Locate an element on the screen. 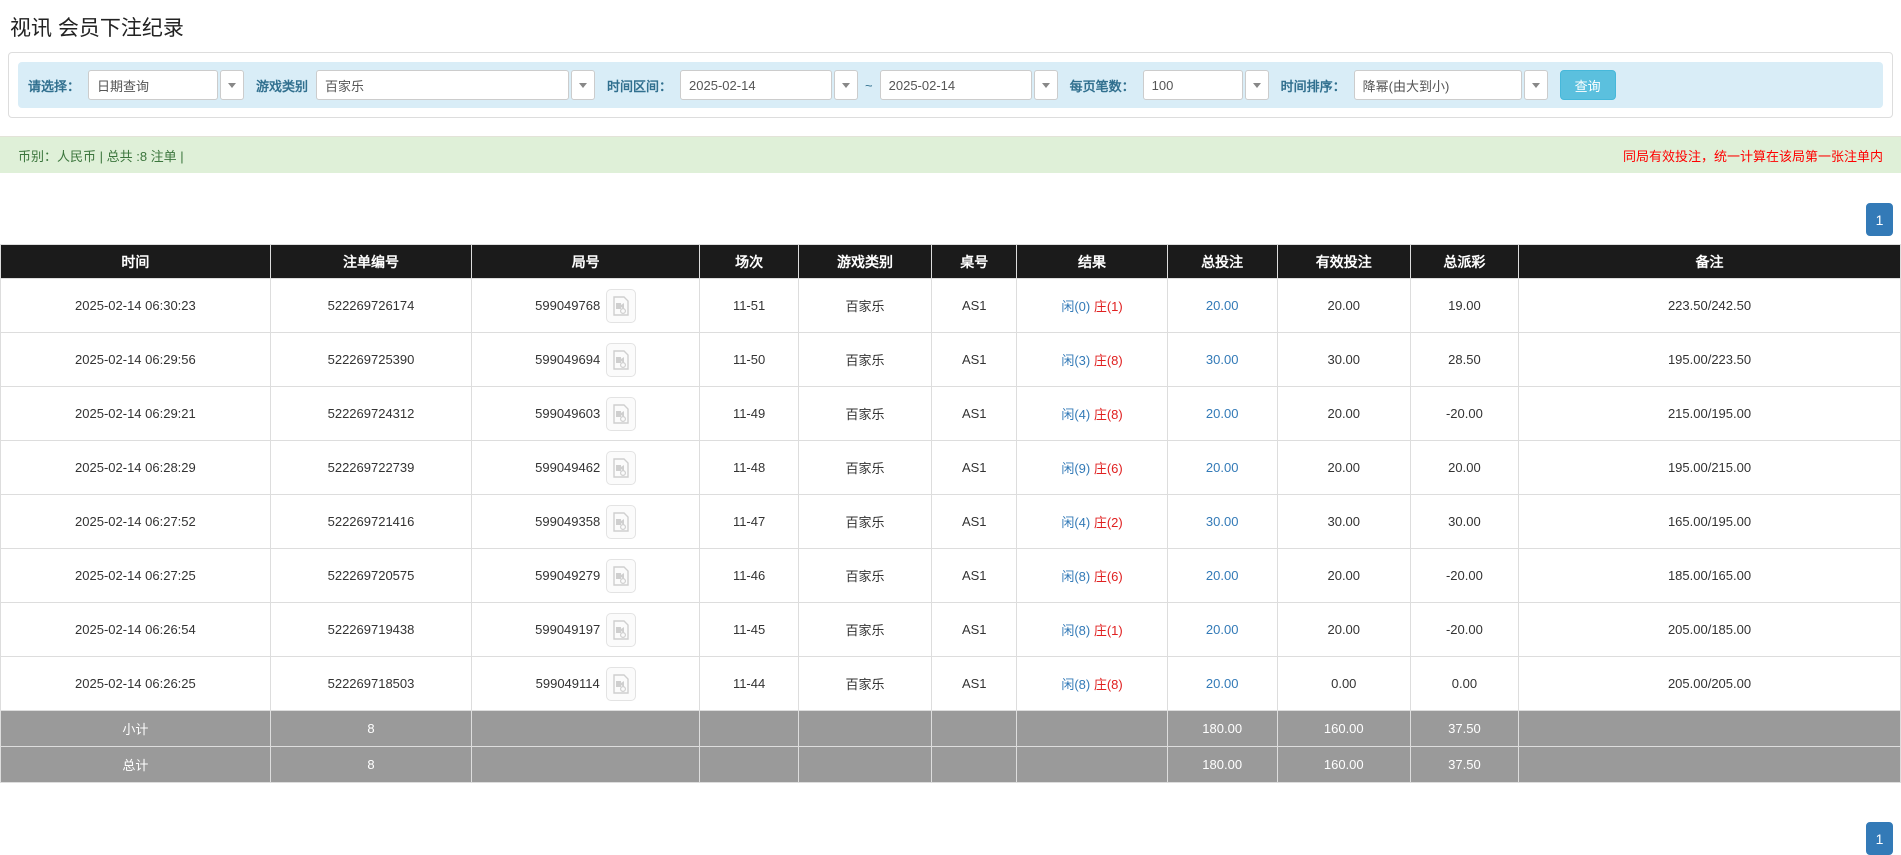  cell-valid-bet: 0.00 is located at coordinates (1343, 683).